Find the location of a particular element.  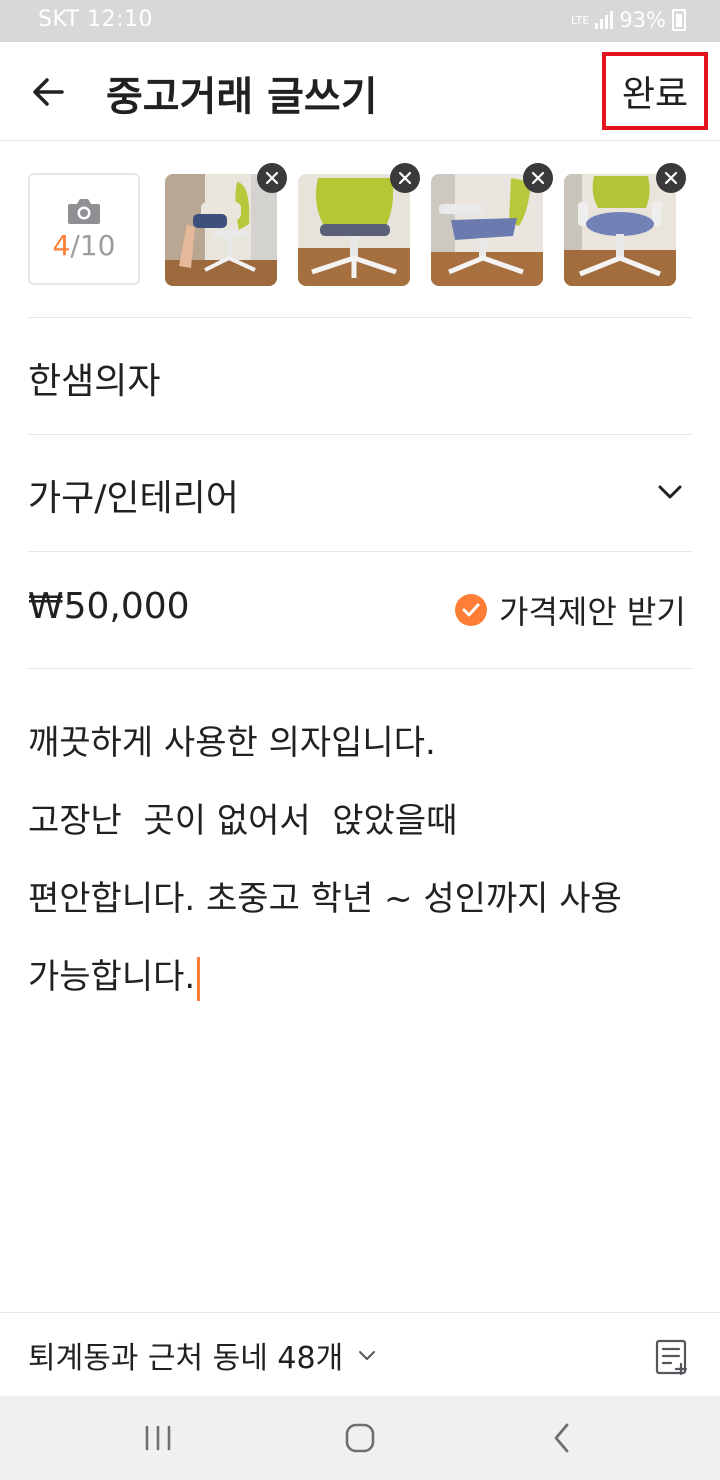

description-line: 가능합니다. is located at coordinates (112, 977).